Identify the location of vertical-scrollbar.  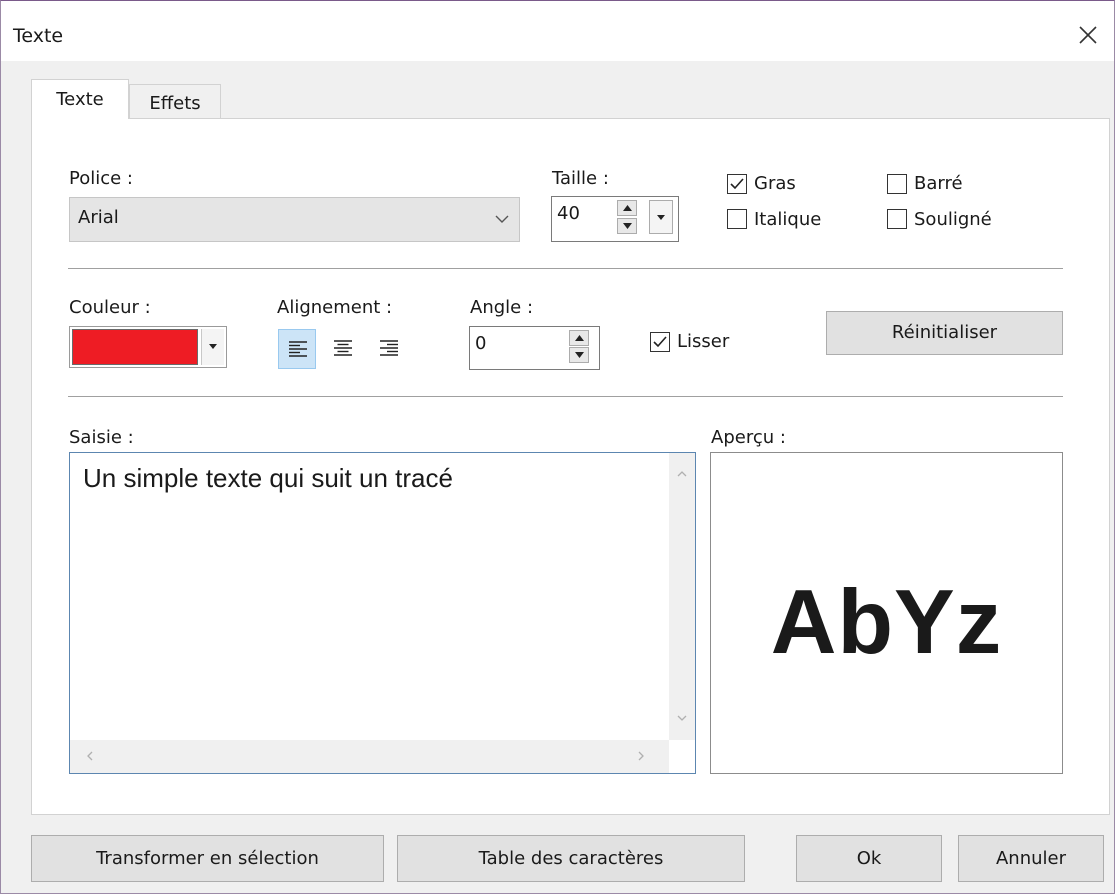
(682, 596).